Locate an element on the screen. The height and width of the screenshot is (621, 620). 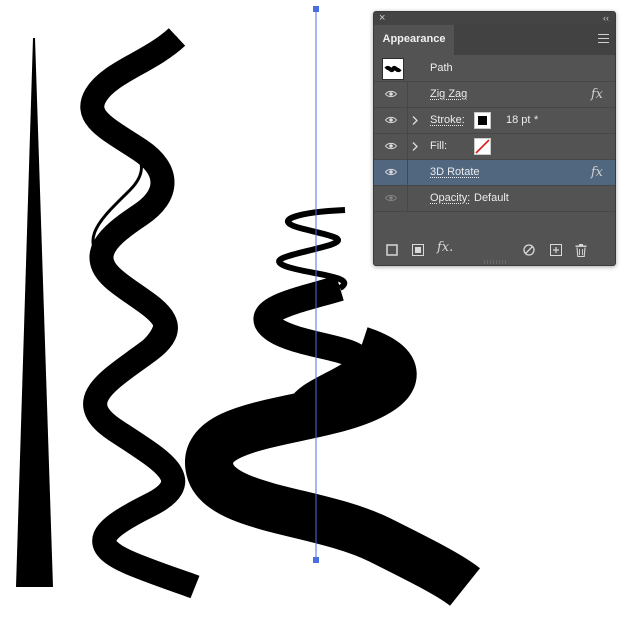
panel-resize-grip is located at coordinates (495, 262).